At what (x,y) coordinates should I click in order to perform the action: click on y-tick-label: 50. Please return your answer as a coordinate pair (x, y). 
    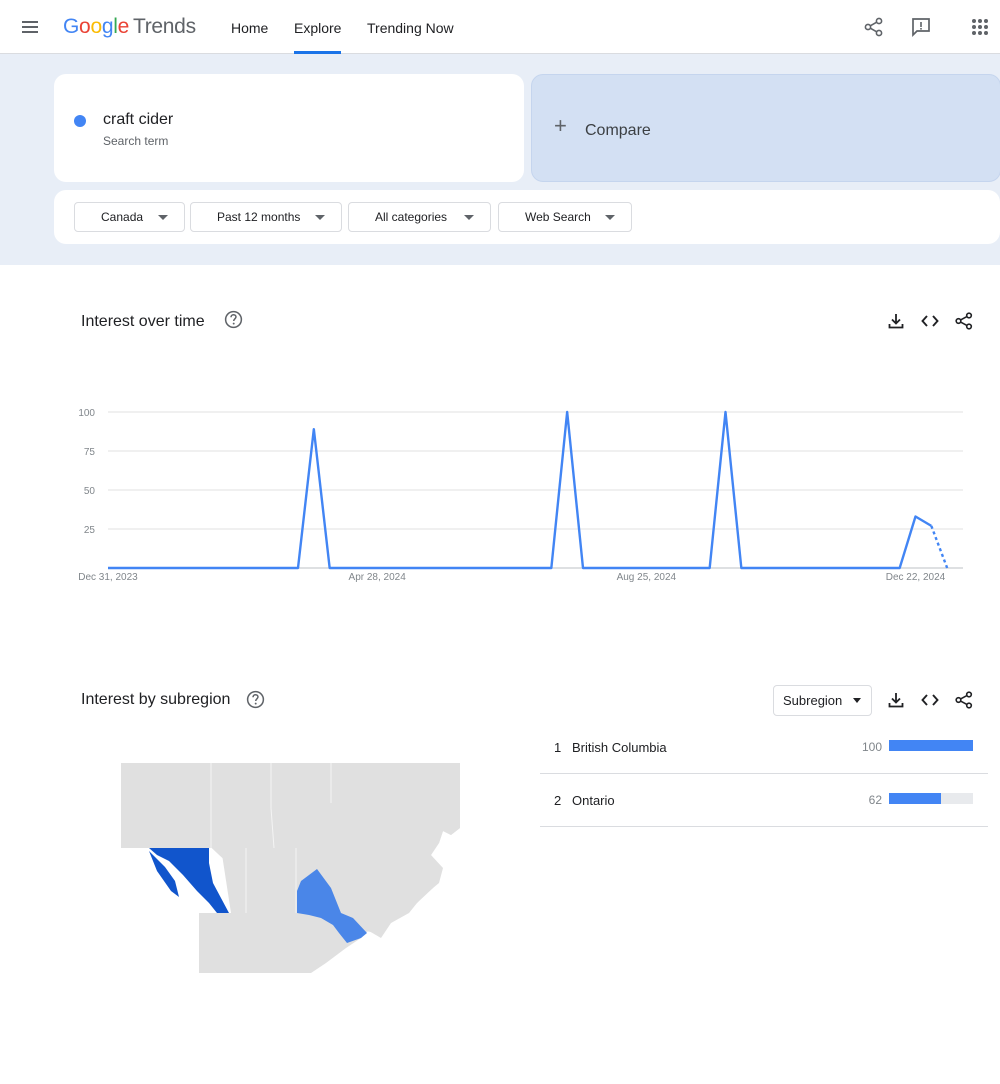
    Looking at the image, I should click on (90, 491).